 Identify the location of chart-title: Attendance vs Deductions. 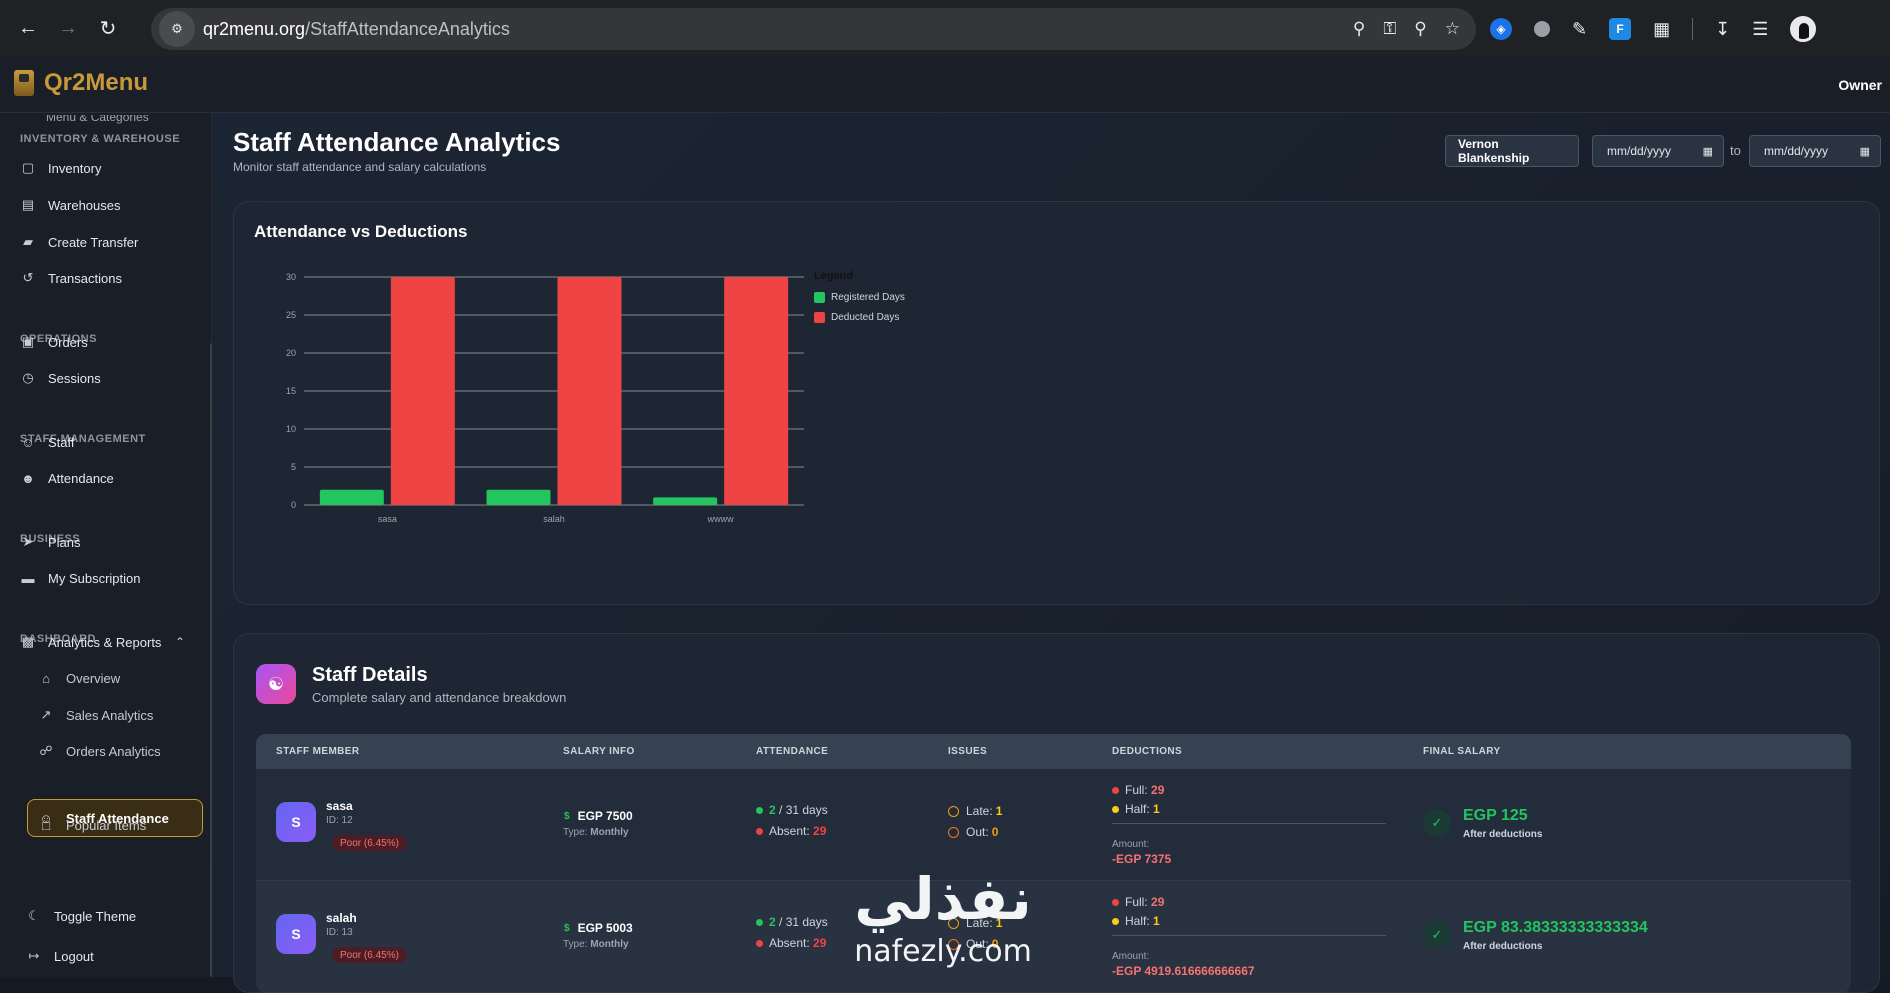
(361, 231).